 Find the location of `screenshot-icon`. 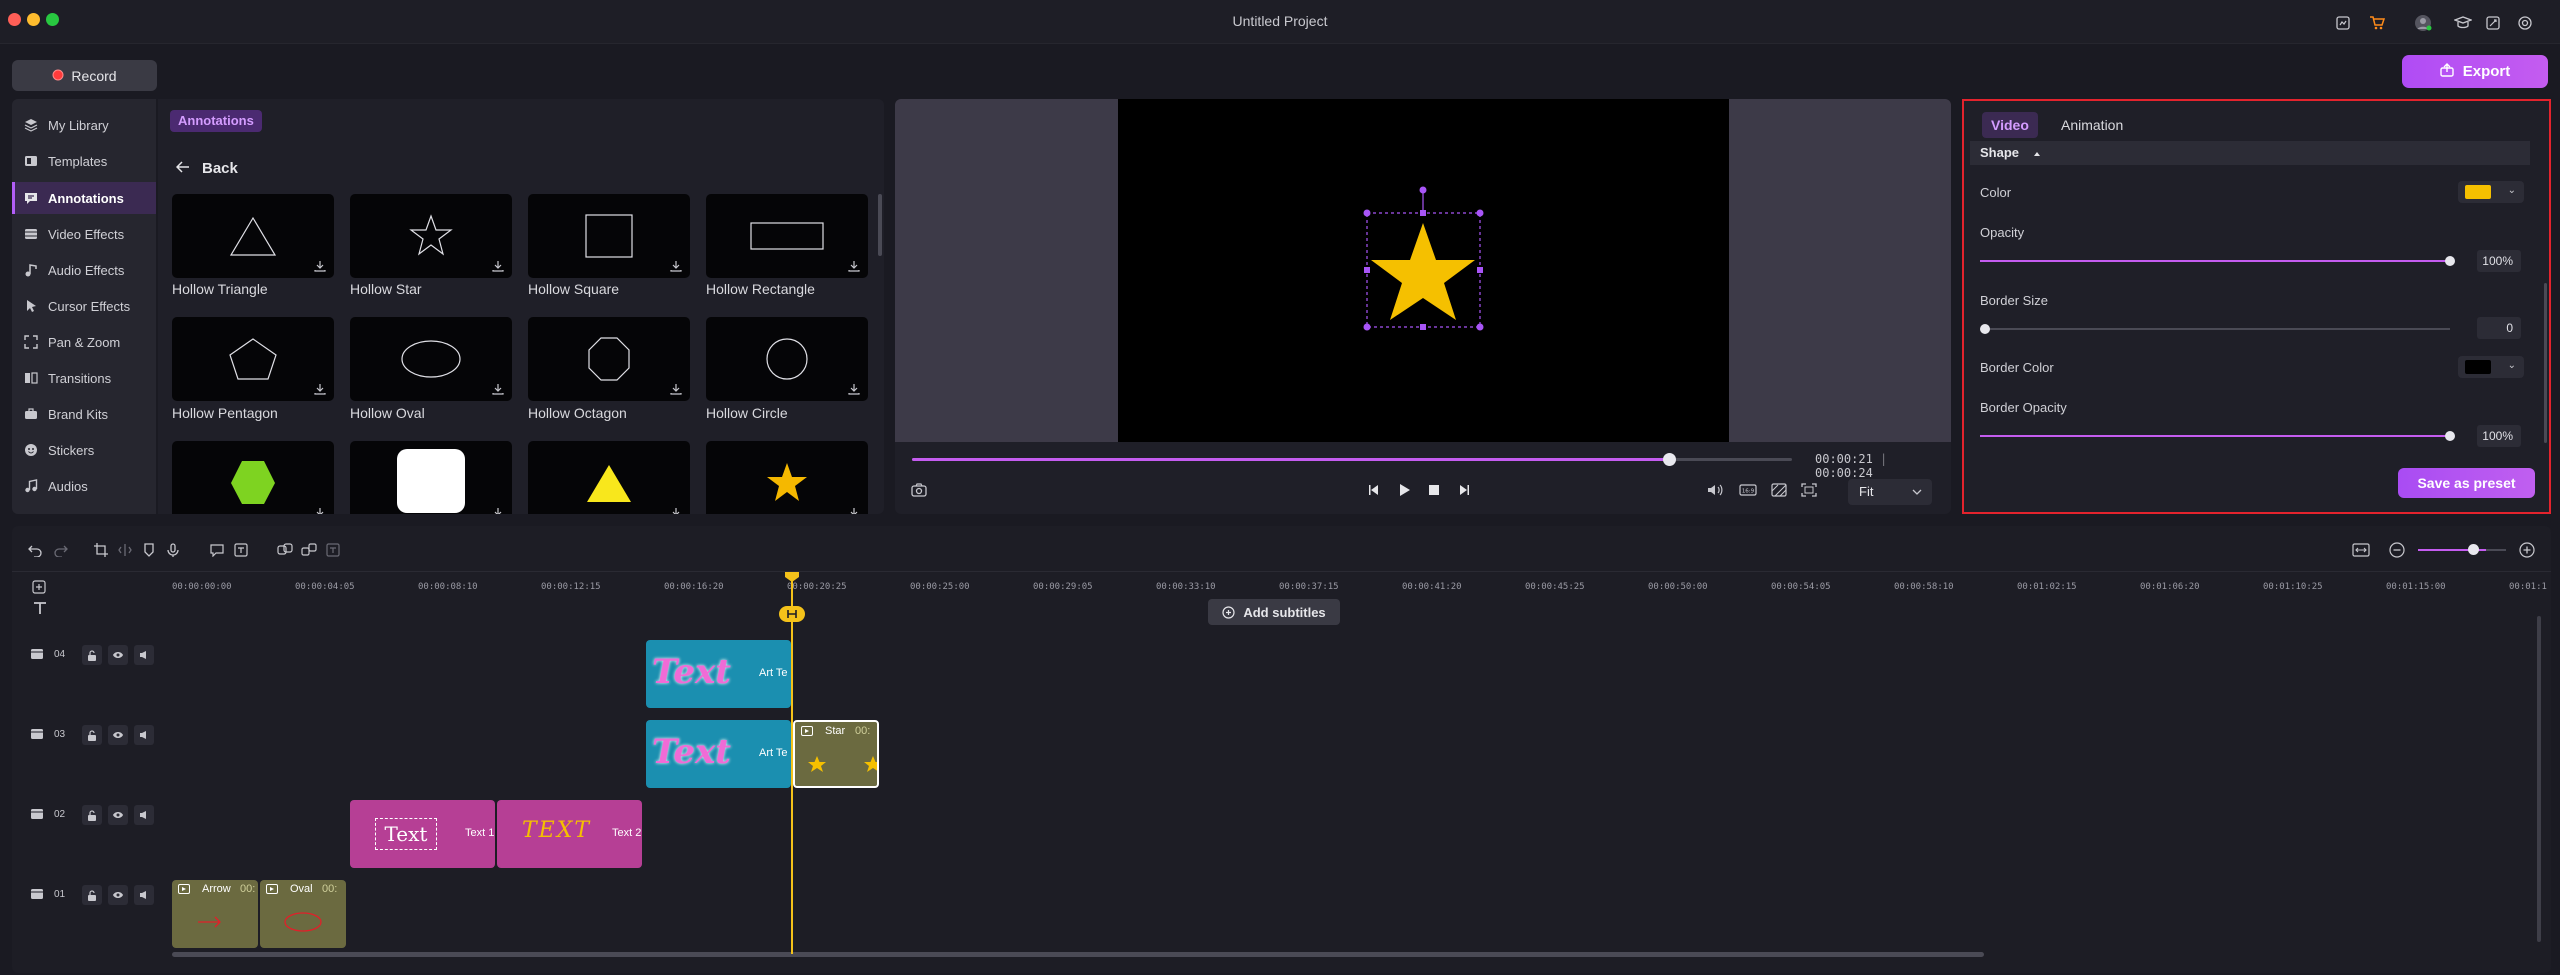

screenshot-icon is located at coordinates (919, 491).